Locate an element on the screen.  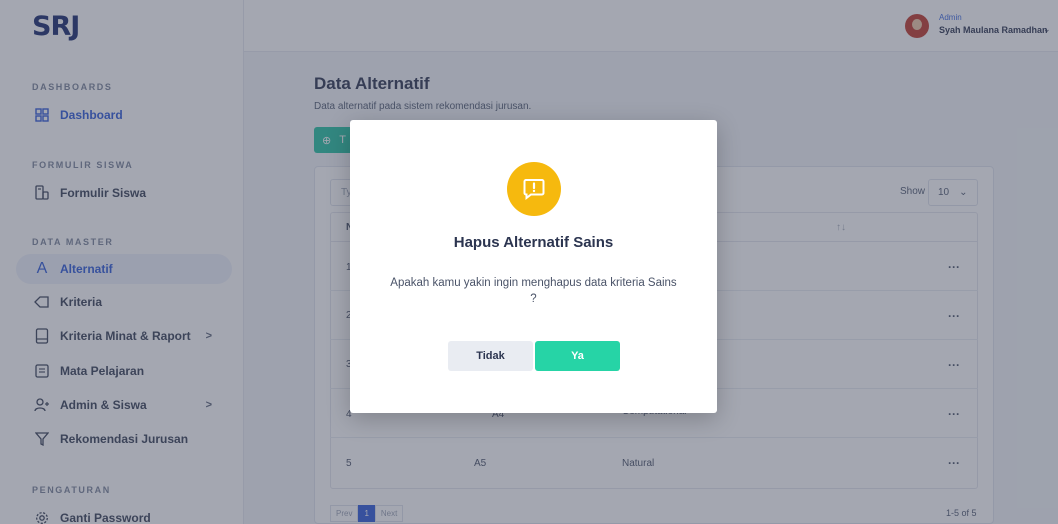
modal-title: Hapus Alternatif Sains is located at coordinates (533, 242).